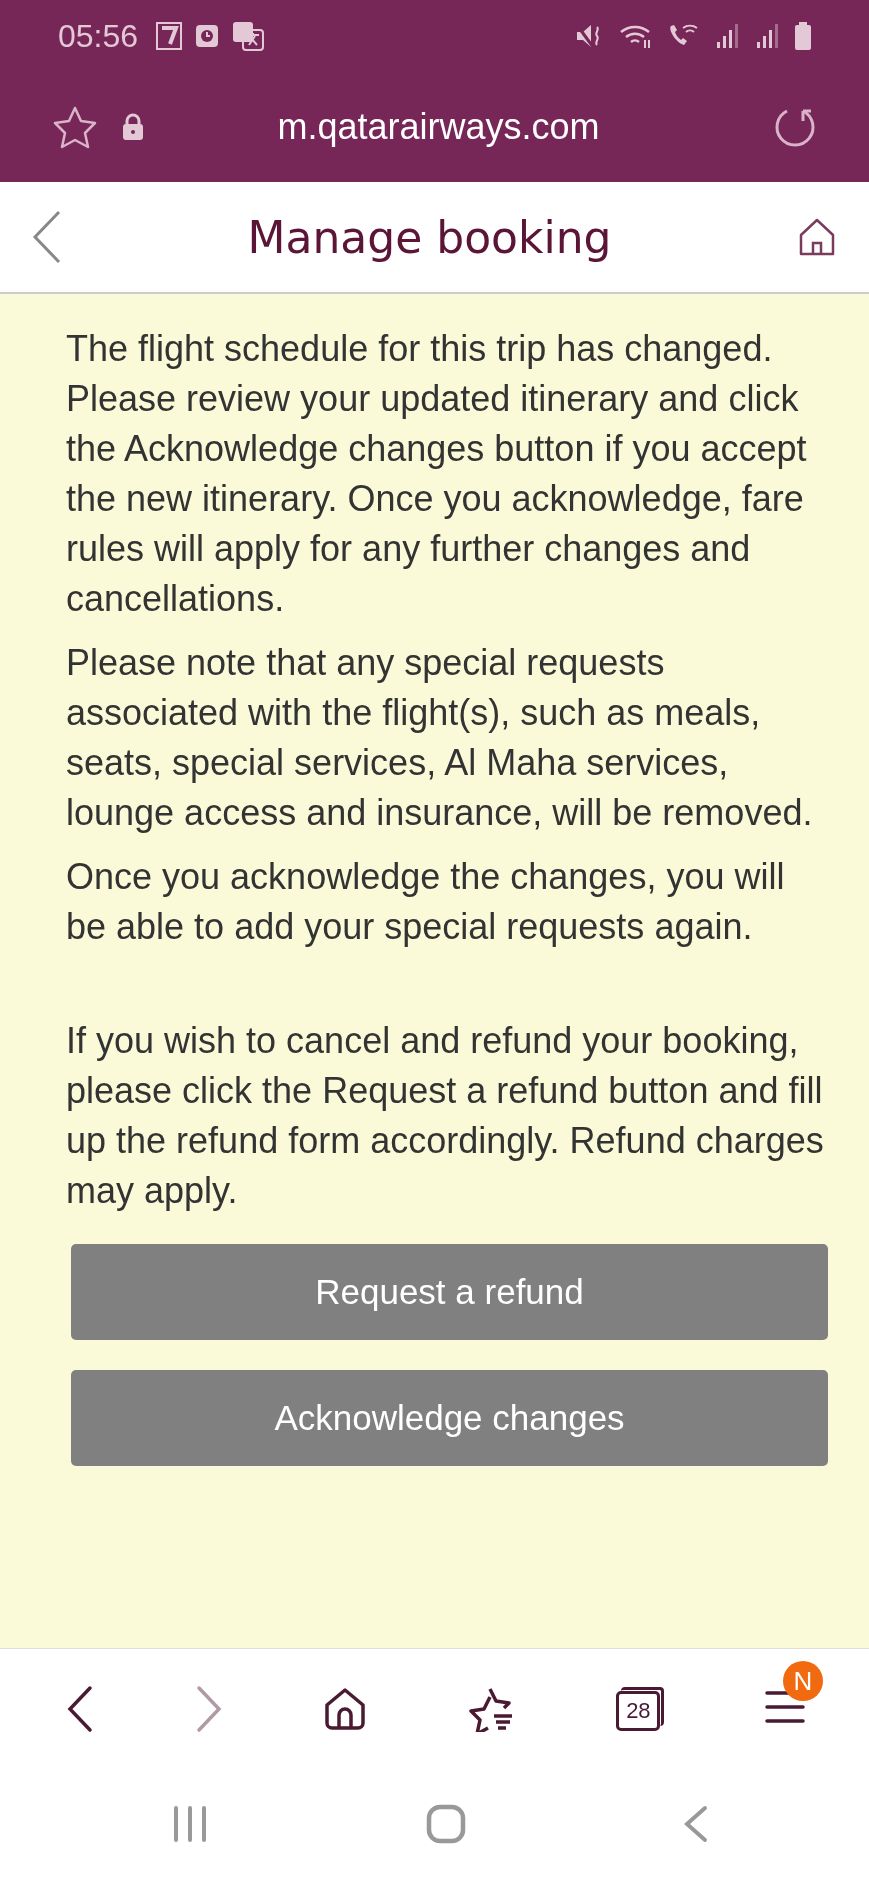 The width and height of the screenshot is (869, 1883). I want to click on battery-icon, so click(803, 36).